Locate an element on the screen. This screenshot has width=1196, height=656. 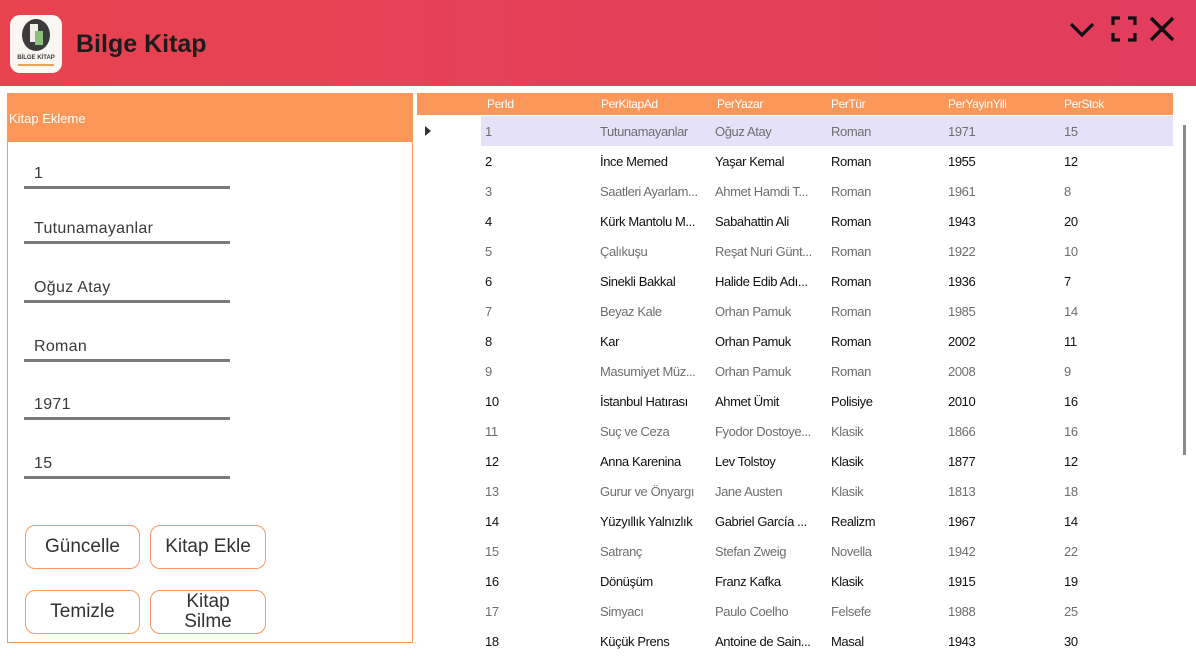
cell-tur: Realizm is located at coordinates (853, 521).